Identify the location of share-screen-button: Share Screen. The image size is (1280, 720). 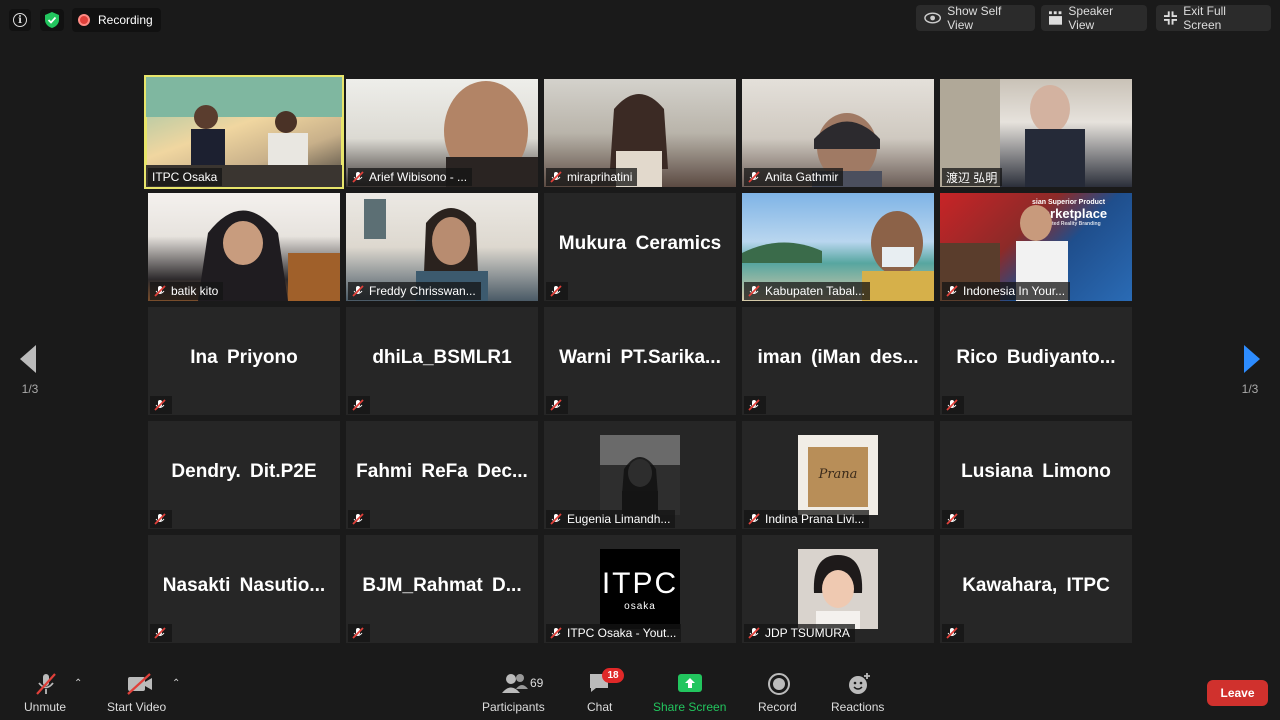
(690, 690).